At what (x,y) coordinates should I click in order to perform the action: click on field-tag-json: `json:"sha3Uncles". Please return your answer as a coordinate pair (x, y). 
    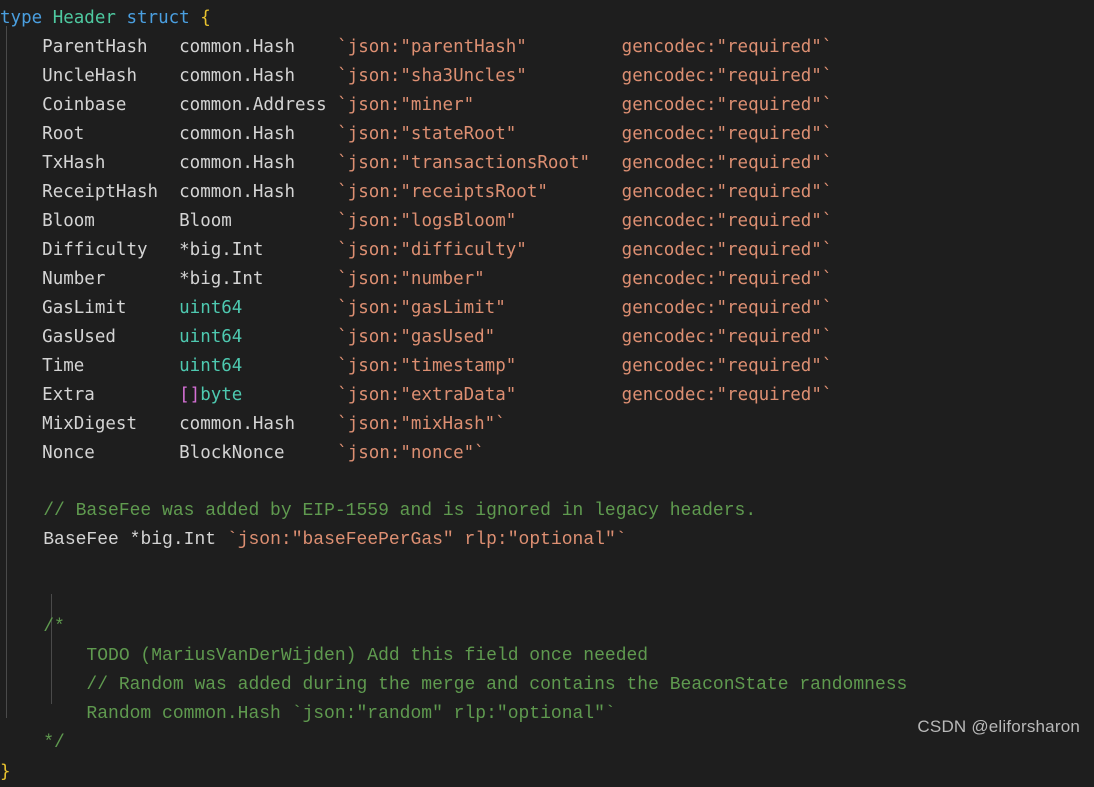
    Looking at the image, I should click on (479, 76).